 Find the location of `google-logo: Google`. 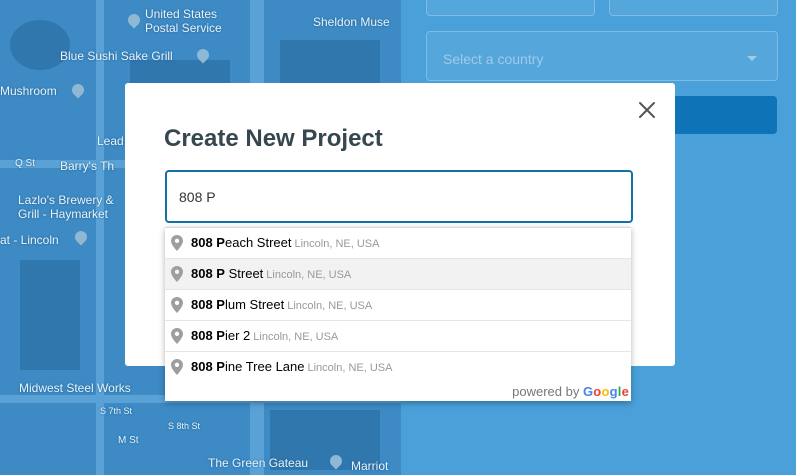

google-logo: Google is located at coordinates (605, 391).